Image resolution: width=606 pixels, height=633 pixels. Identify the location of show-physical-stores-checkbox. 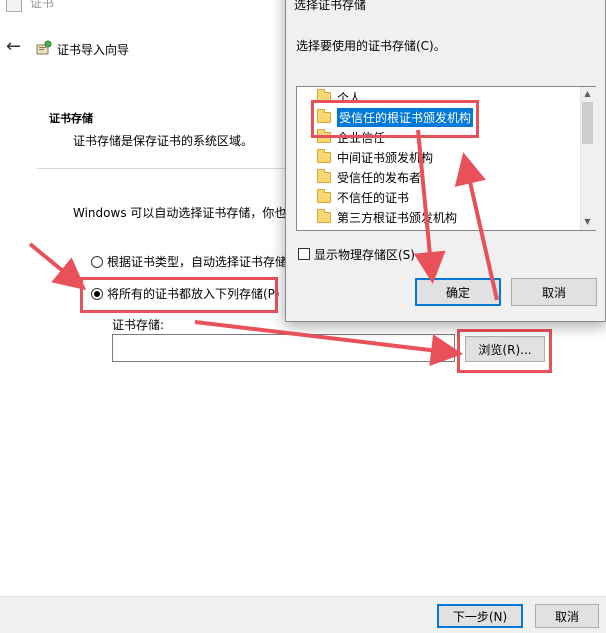
(304, 254).